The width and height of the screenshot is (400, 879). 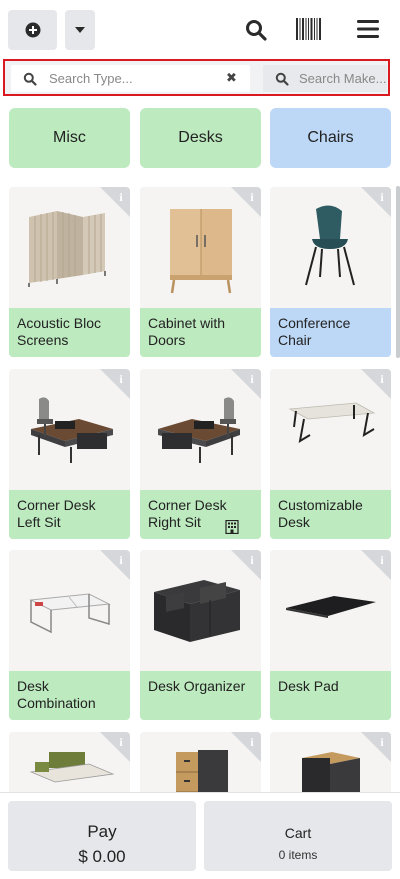 What do you see at coordinates (200, 835) in the screenshot?
I see `bottom-bar: Pay $ 0.00 Cart 0 items` at bounding box center [200, 835].